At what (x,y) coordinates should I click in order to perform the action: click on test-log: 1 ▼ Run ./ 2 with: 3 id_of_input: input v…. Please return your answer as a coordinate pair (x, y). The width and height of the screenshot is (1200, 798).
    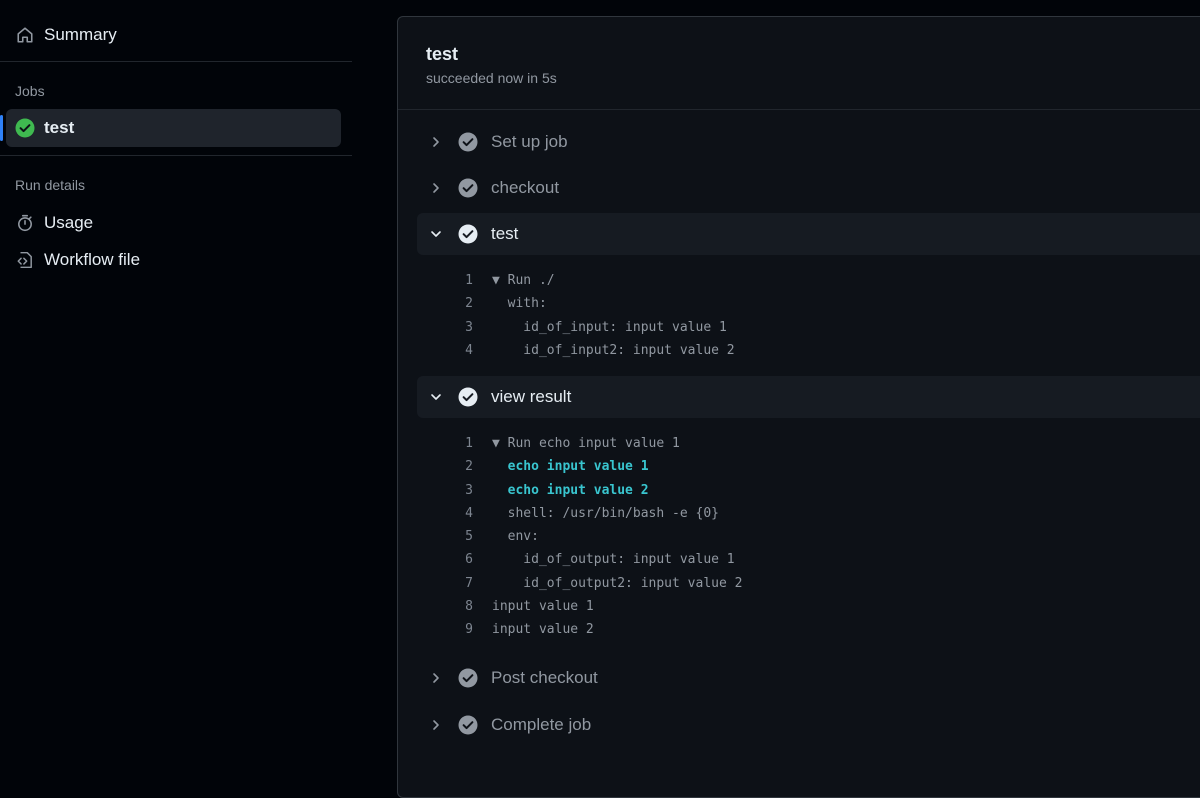
    Looking at the image, I should click on (590, 315).